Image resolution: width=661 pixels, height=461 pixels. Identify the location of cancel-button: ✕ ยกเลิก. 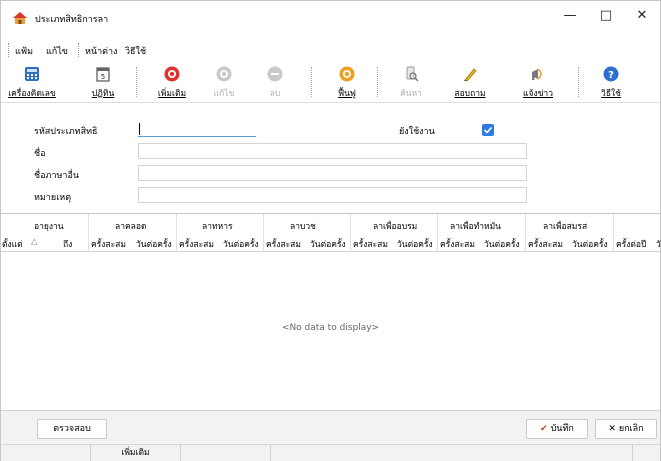
(626, 429).